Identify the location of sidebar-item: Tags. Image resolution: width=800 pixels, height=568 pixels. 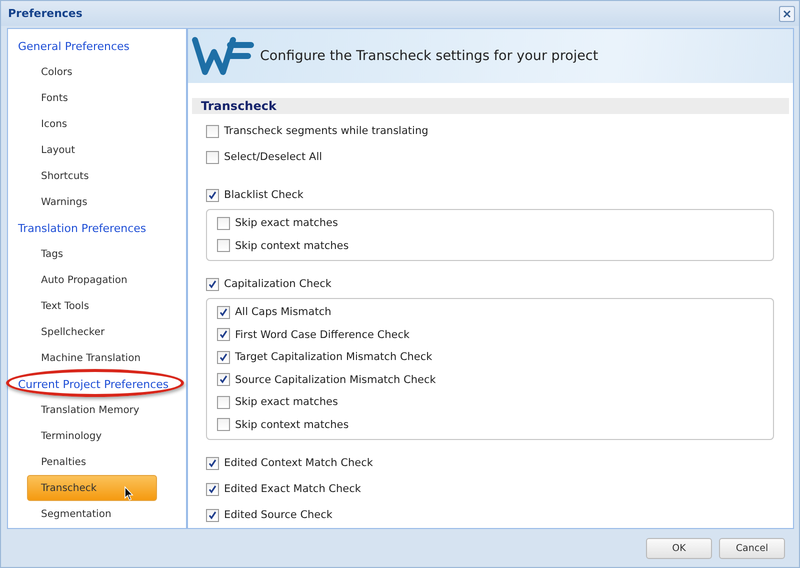
(92, 254).